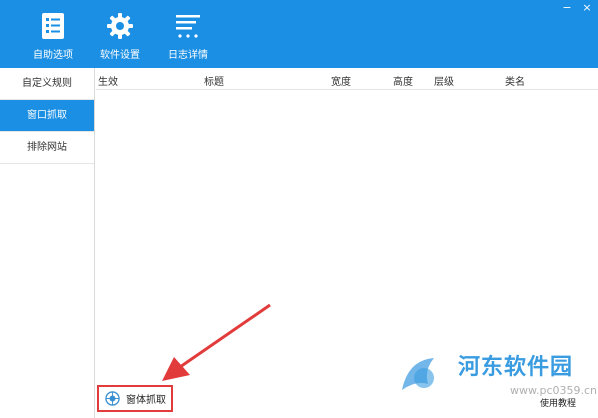  I want to click on sidebar-item-label: 自定义规则, so click(47, 83).